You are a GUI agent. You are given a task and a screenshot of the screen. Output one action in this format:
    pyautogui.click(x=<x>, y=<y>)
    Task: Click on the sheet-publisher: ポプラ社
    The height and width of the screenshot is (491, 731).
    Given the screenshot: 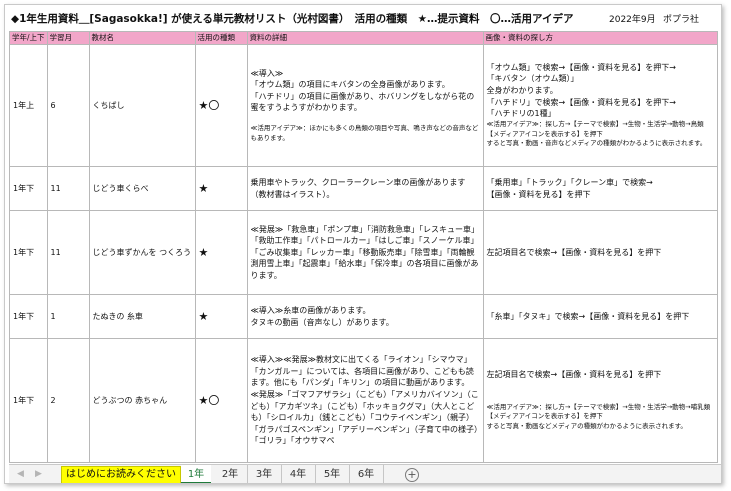 What is the action you would take?
    pyautogui.click(x=681, y=20)
    